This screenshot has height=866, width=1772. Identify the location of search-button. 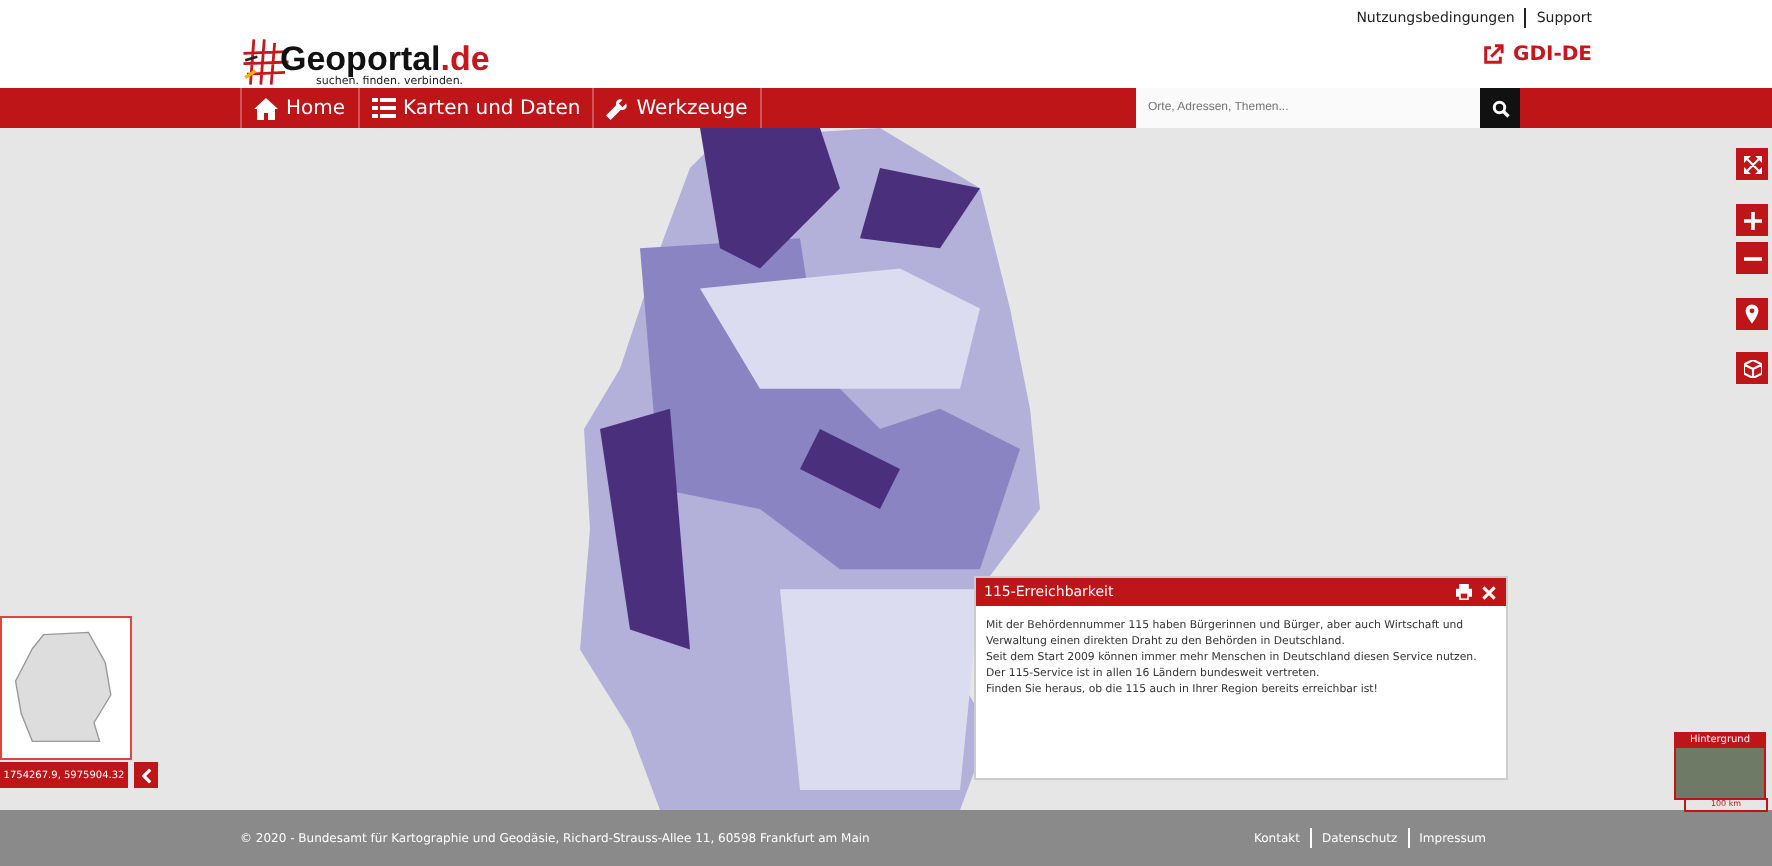
(1500, 108).